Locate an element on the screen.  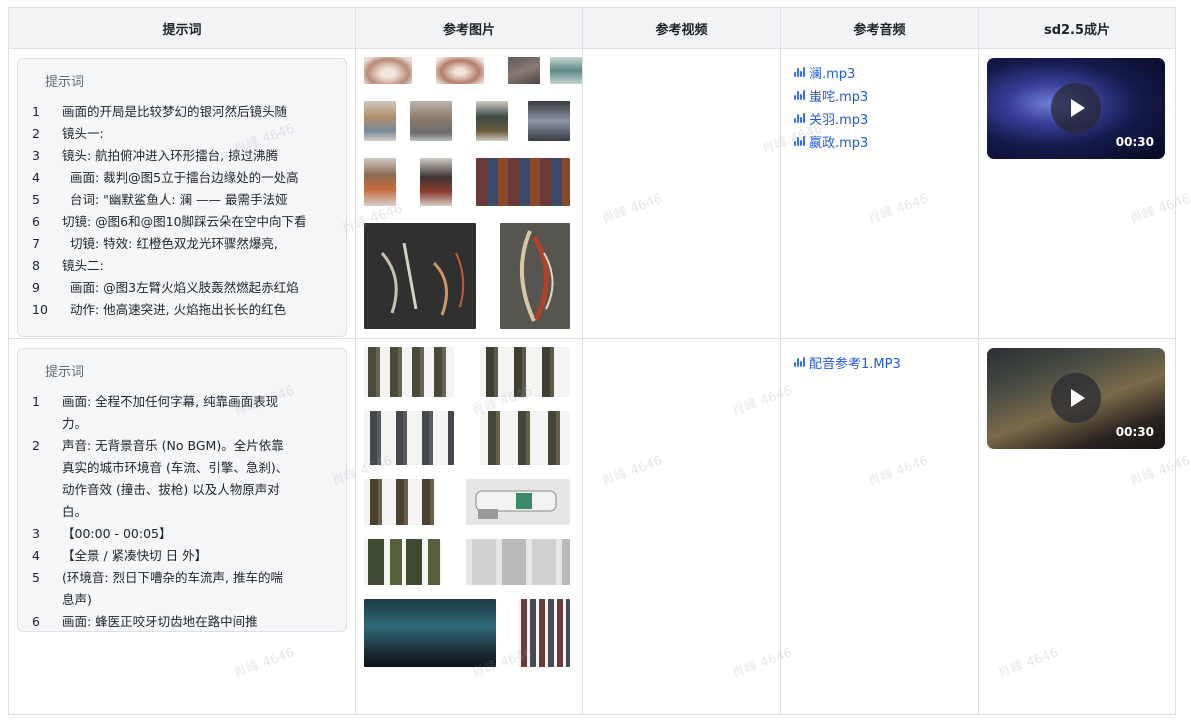
audio-file-link: 关羽.mp3 is located at coordinates (830, 118).